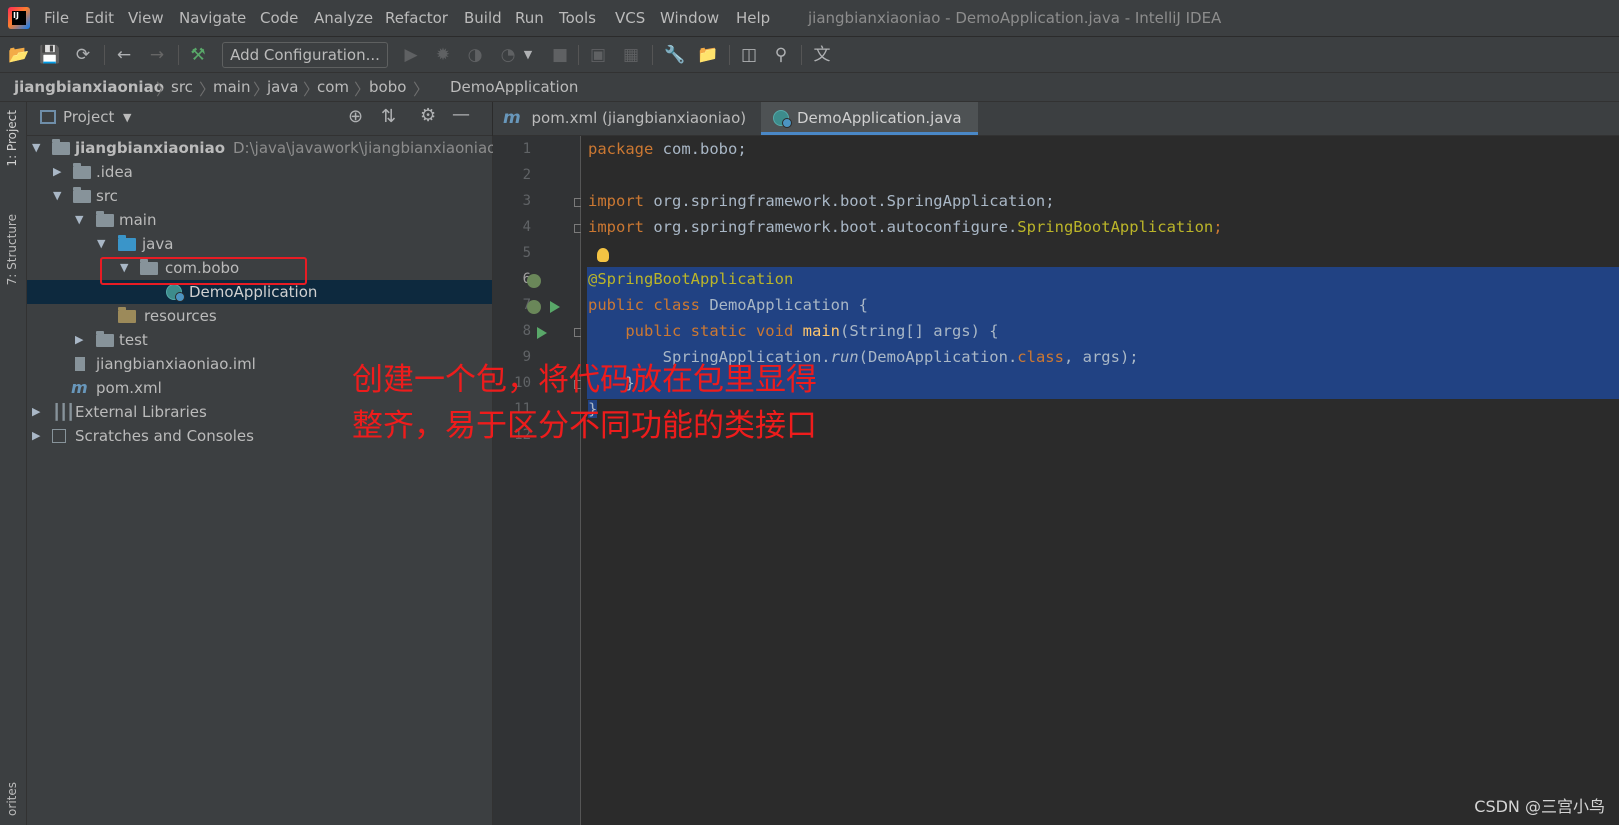 This screenshot has height=825, width=1619. What do you see at coordinates (89, 87) in the screenshot?
I see `breadcrumb-project: jiangbianxiaoniao` at bounding box center [89, 87].